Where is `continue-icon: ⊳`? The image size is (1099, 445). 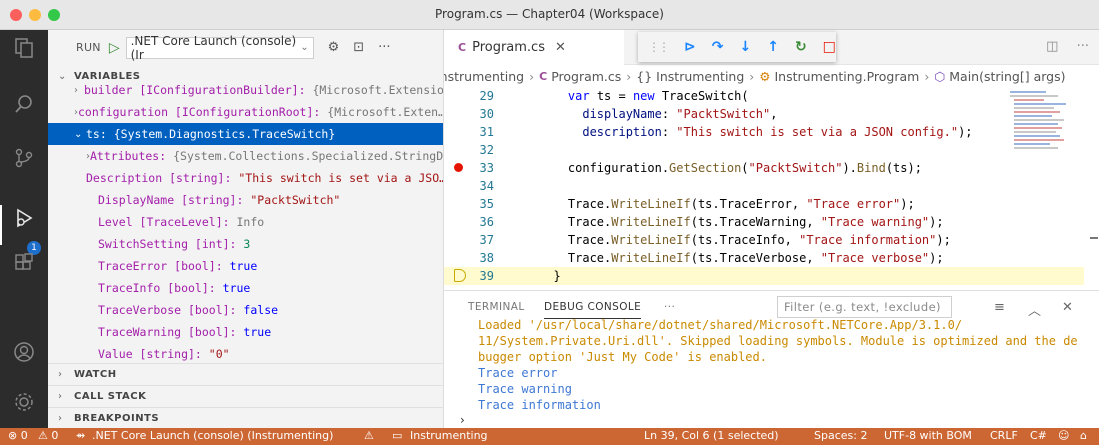
continue-icon: ⊳ is located at coordinates (690, 47).